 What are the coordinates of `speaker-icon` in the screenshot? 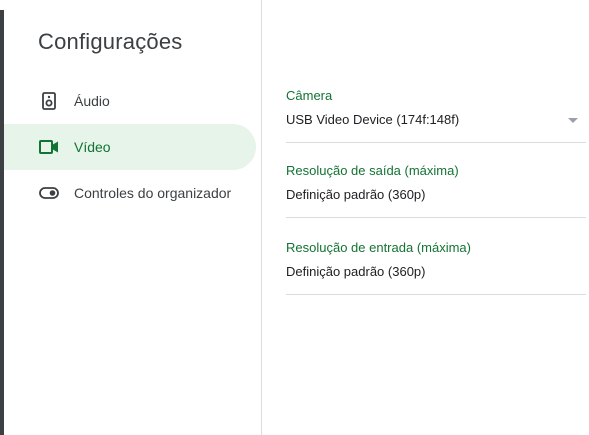 It's located at (49, 101).